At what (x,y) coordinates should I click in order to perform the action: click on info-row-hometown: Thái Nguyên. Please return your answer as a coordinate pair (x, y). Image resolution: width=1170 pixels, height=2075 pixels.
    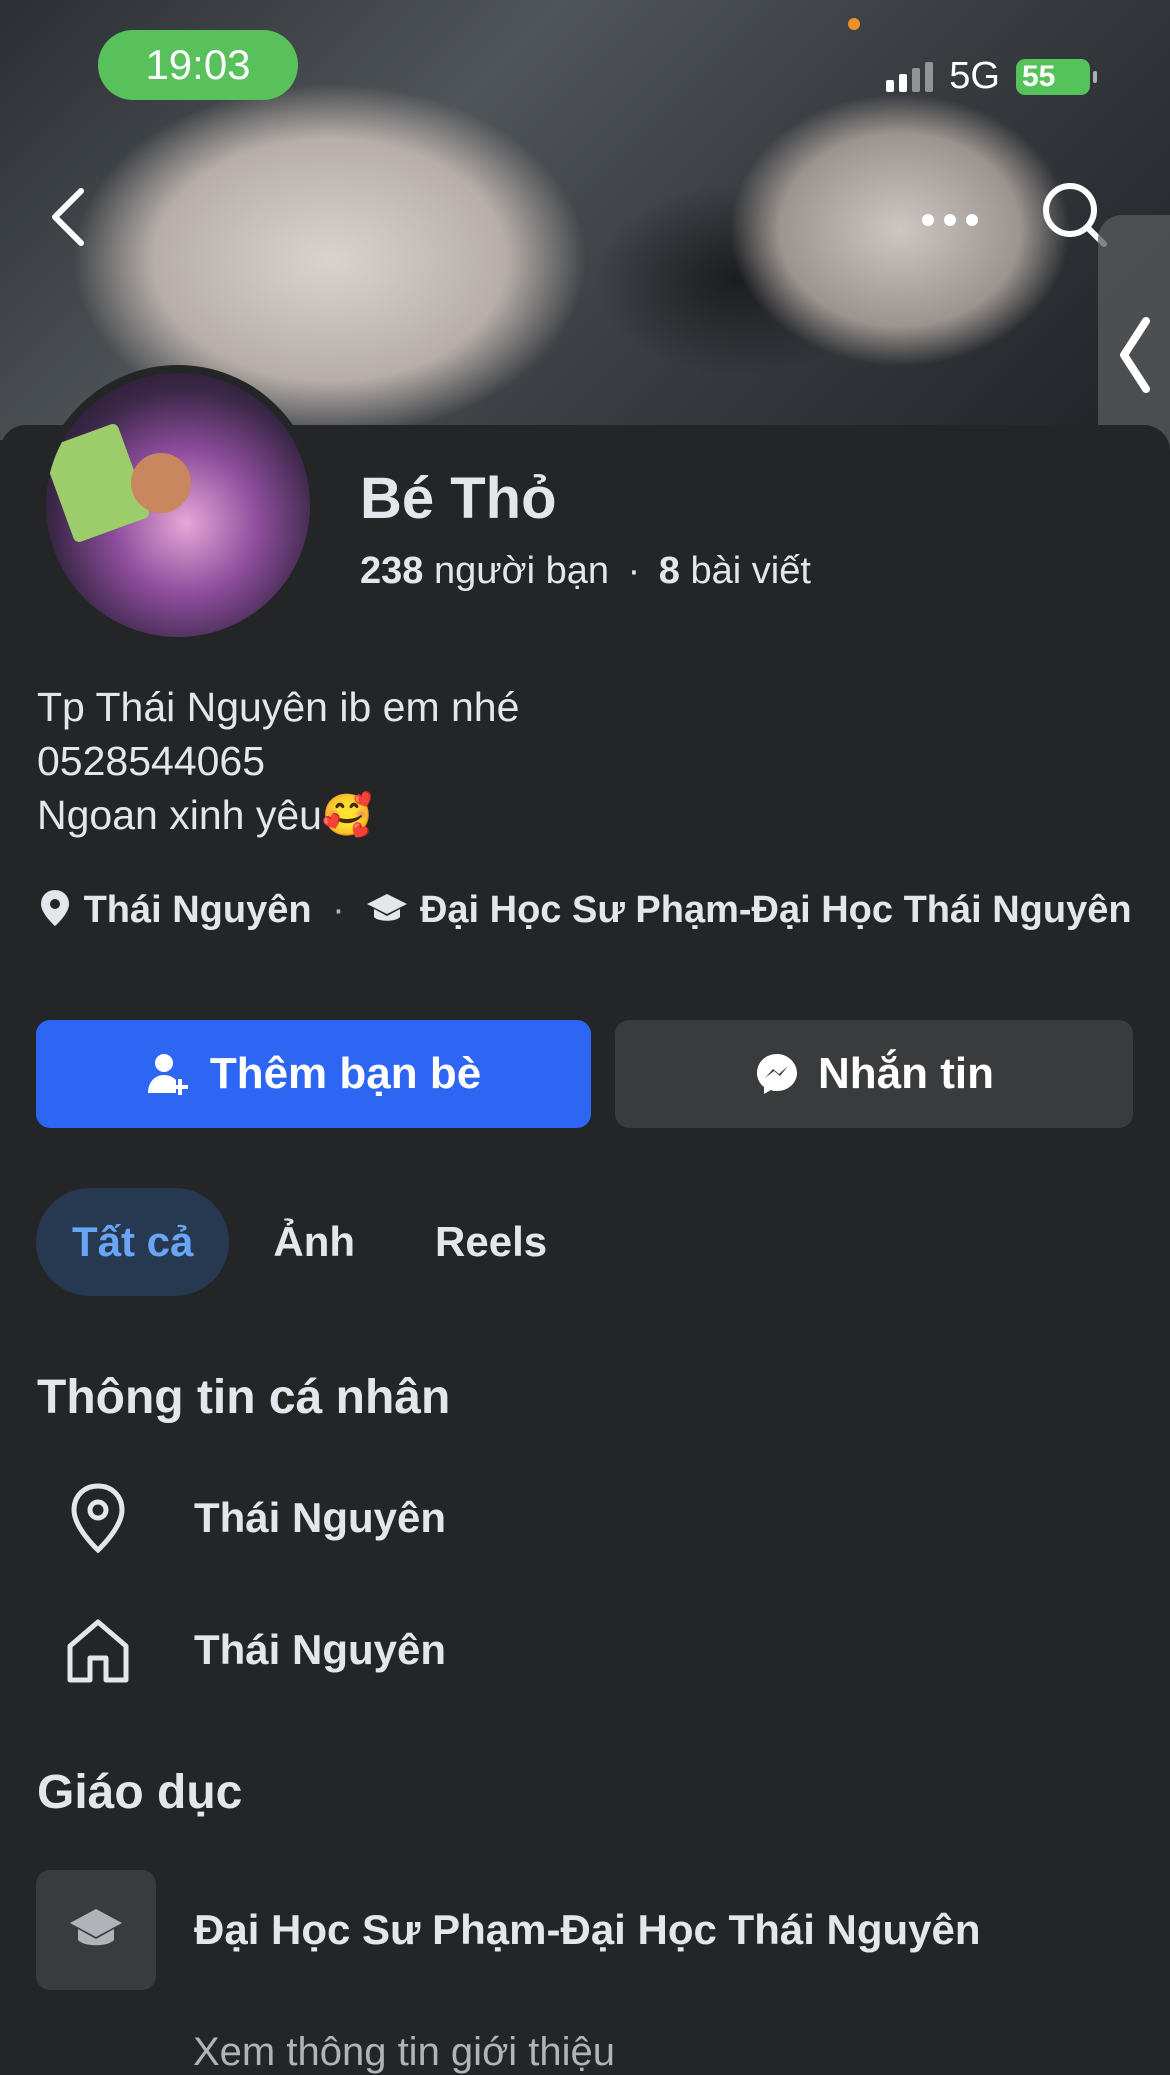
    Looking at the image, I should click on (252, 1650).